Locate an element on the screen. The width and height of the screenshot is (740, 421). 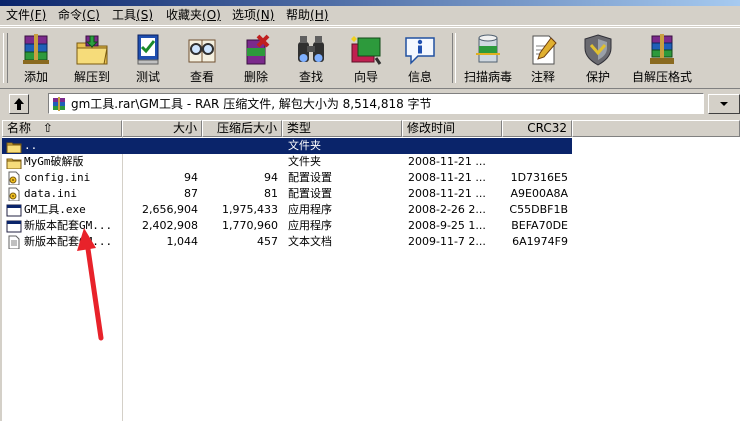
toolbar-grip is located at coordinates (5, 58).